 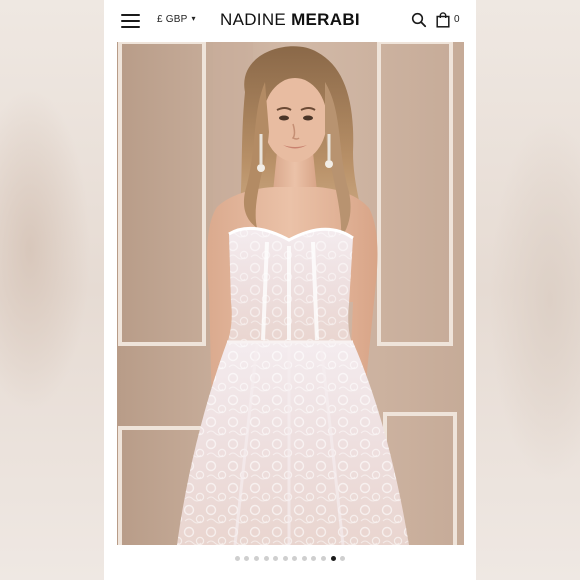 What do you see at coordinates (253, 19) in the screenshot?
I see `brand-name-first: NADINE` at bounding box center [253, 19].